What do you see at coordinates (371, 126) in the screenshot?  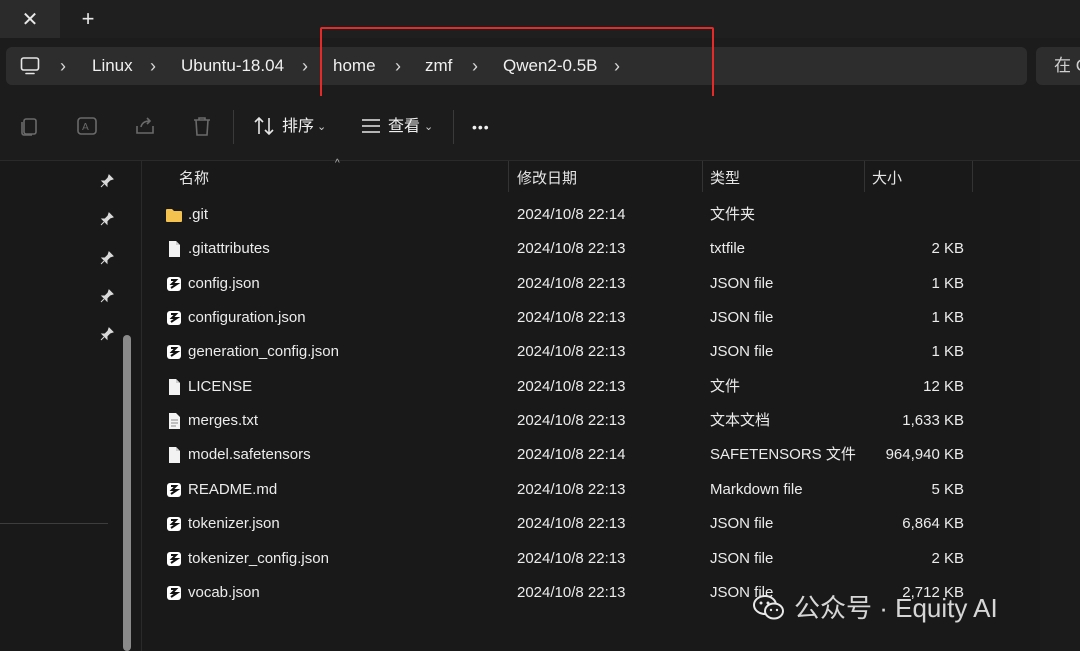 I see `view-icon` at bounding box center [371, 126].